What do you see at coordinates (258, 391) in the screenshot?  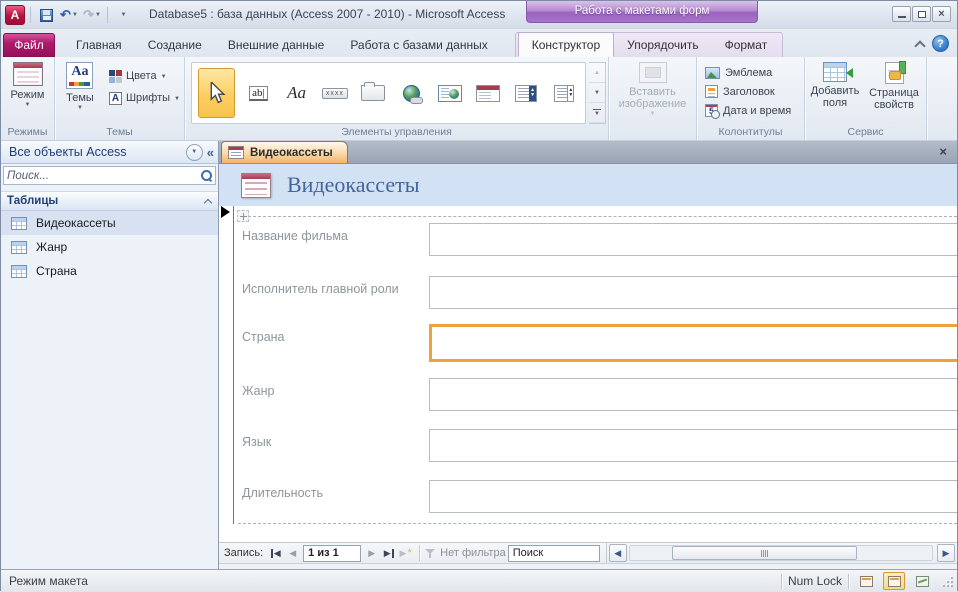 I see `field-label: Жанр` at bounding box center [258, 391].